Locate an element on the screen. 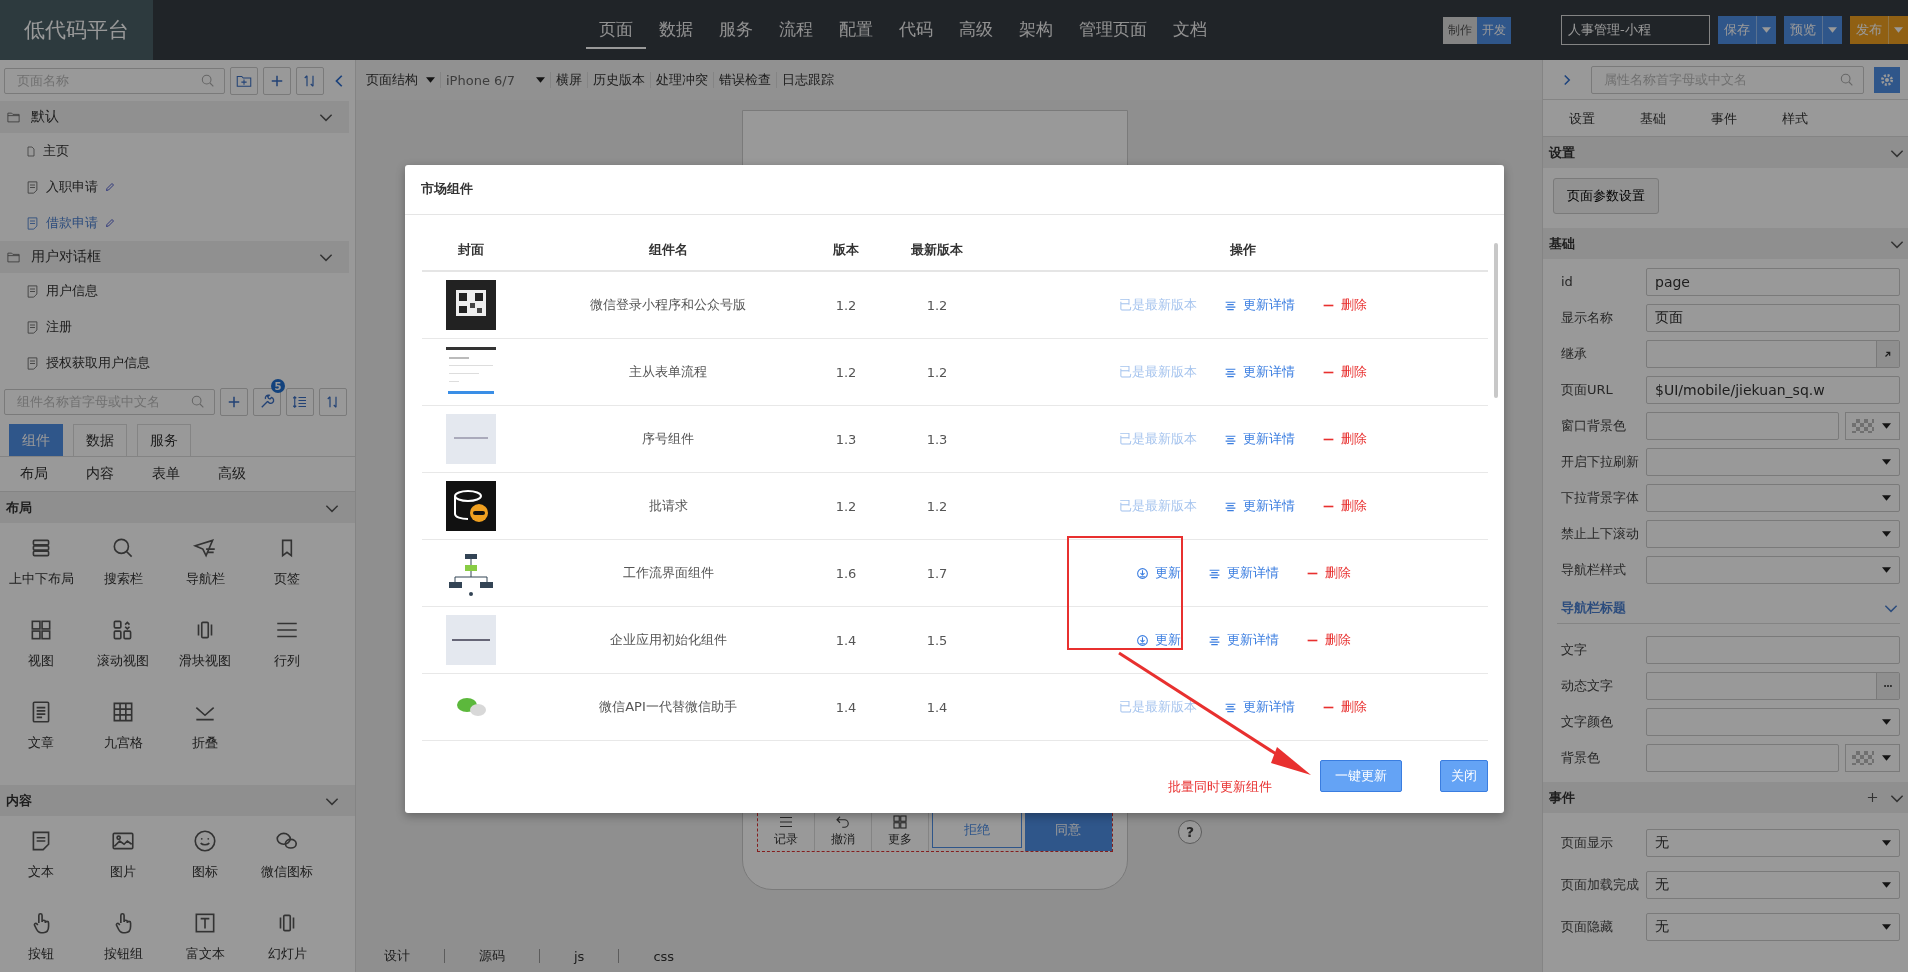  help-icon: ? is located at coordinates (1190, 832).